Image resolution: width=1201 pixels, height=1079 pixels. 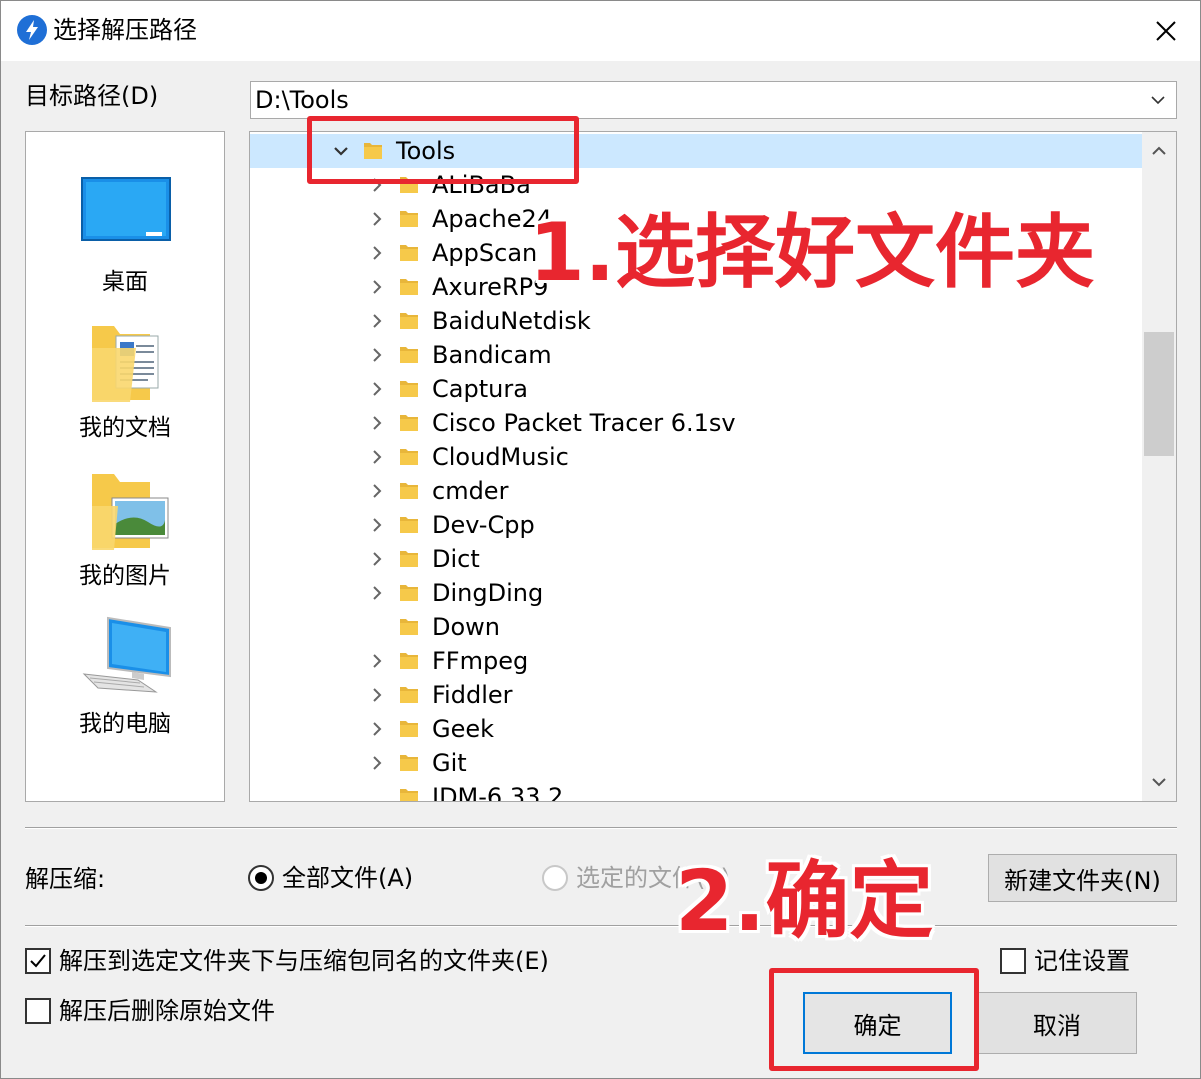 I want to click on tree-row: cmder, so click(x=696, y=491).